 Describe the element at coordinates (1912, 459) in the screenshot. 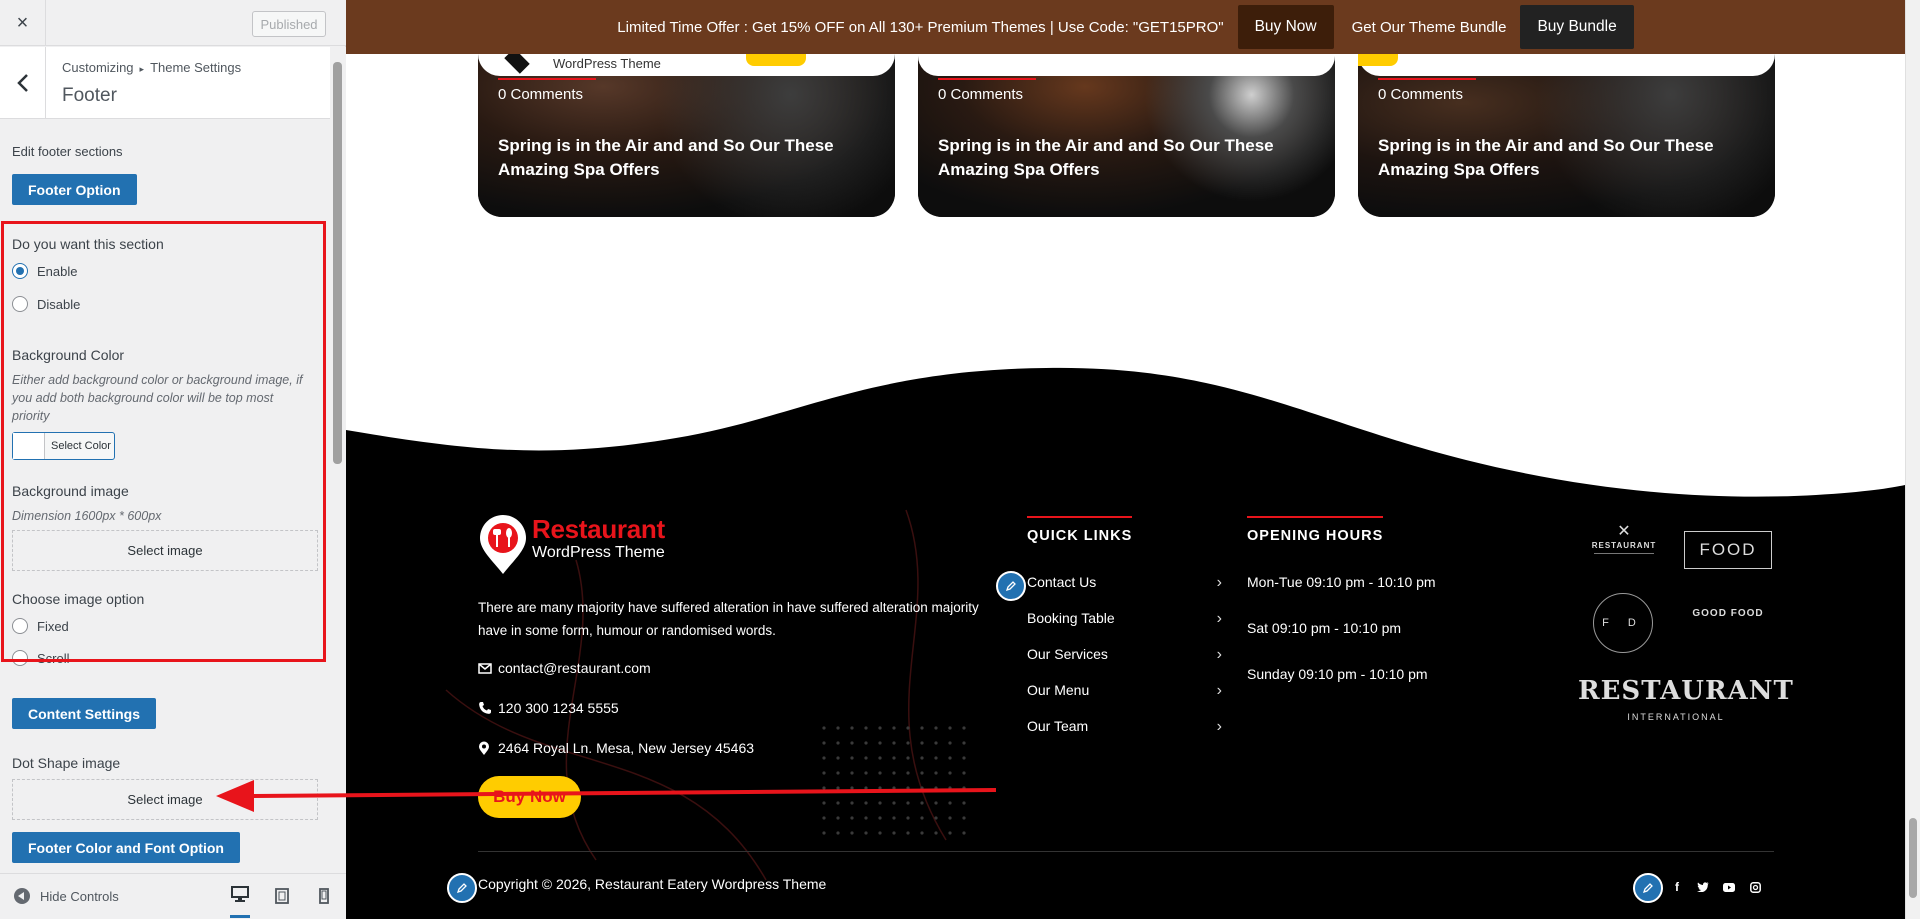

I see `preview-scrollbar` at that location.